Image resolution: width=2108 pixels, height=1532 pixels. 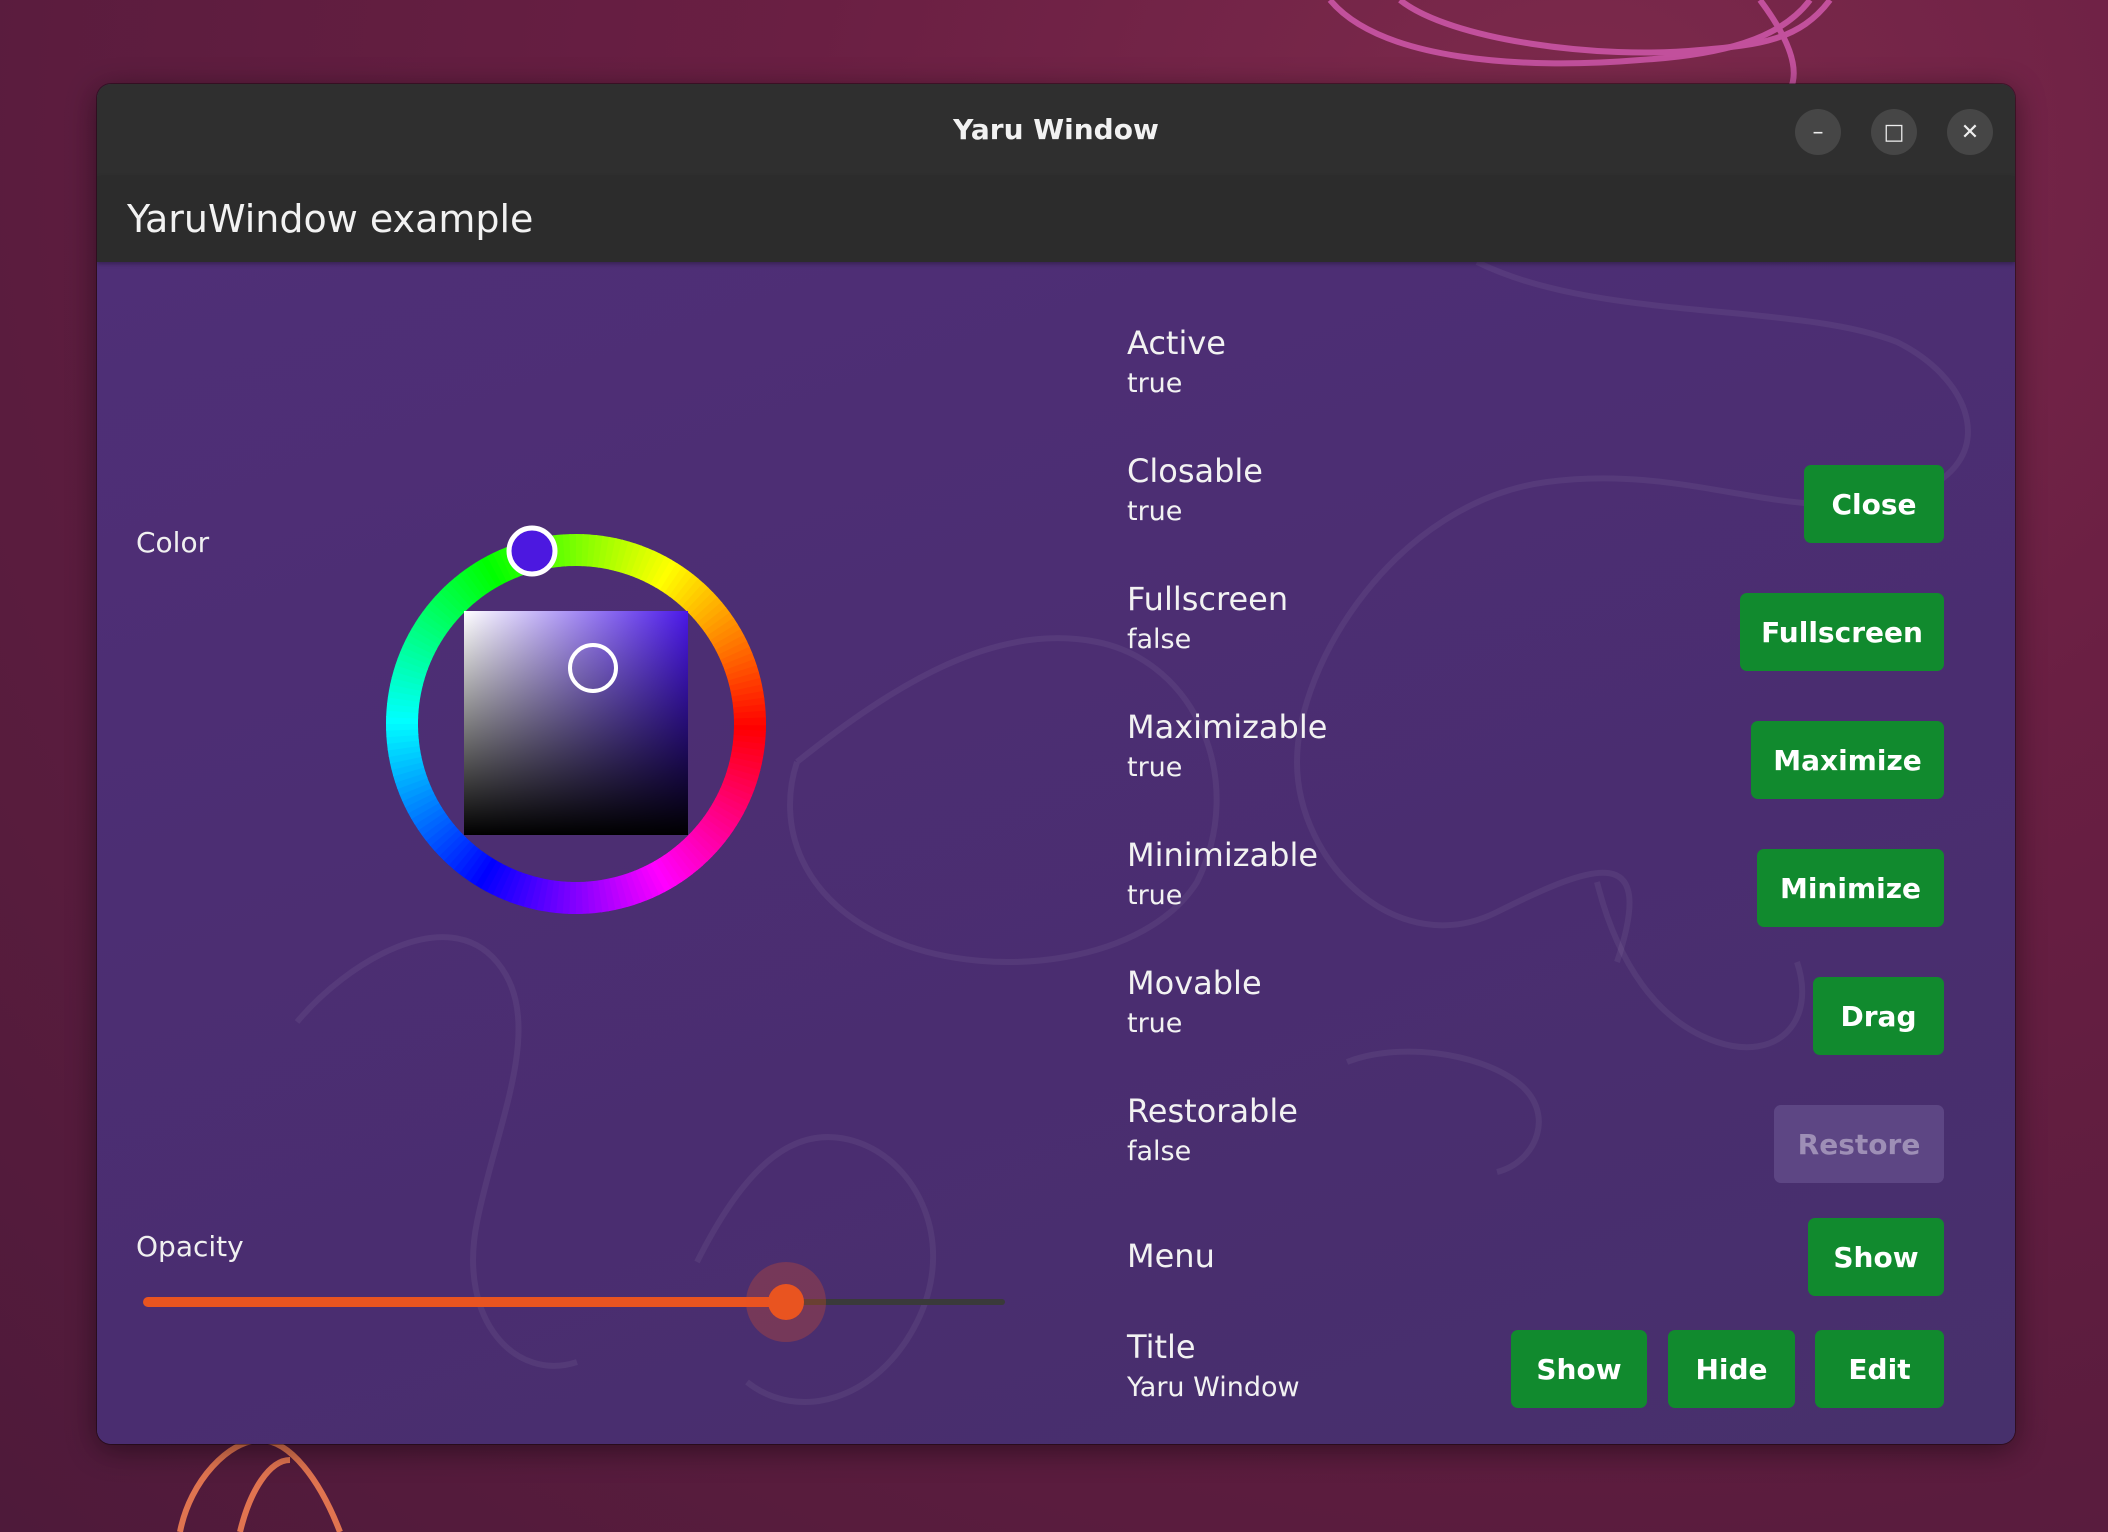 I want to click on restore-button: Restore, so click(x=1859, y=1144).